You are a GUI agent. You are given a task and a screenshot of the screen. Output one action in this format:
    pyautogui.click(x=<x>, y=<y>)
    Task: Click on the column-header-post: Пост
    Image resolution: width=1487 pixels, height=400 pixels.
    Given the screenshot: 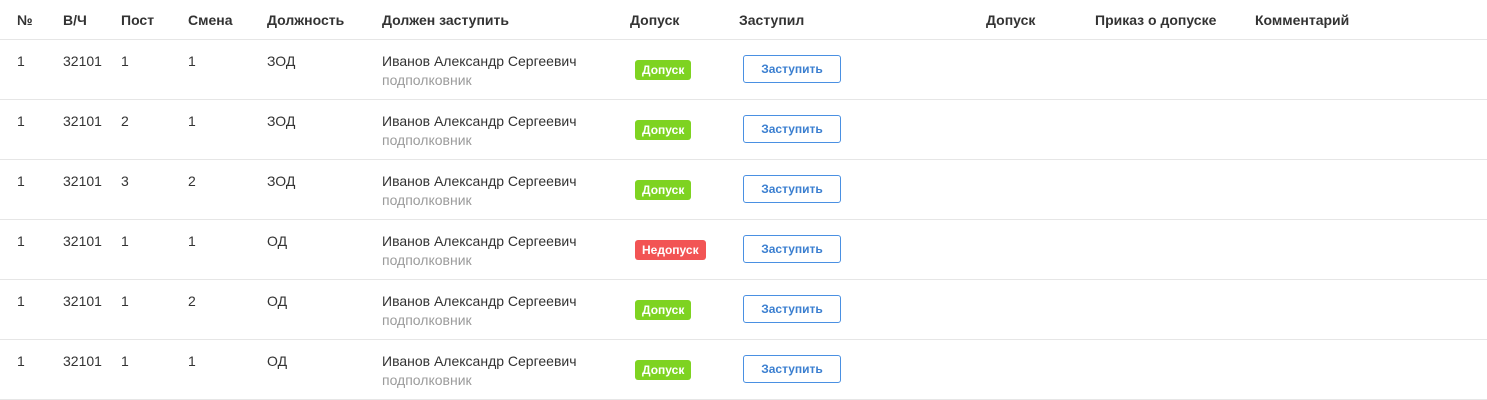 What is the action you would take?
    pyautogui.click(x=138, y=20)
    